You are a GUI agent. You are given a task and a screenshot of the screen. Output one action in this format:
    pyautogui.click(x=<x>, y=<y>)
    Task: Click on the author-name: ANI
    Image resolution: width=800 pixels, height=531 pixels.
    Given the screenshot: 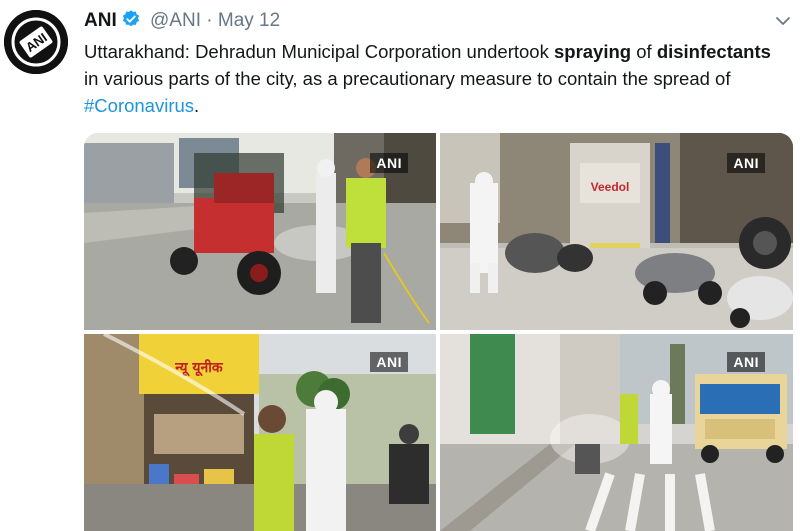 What is the action you would take?
    pyautogui.click(x=100, y=20)
    